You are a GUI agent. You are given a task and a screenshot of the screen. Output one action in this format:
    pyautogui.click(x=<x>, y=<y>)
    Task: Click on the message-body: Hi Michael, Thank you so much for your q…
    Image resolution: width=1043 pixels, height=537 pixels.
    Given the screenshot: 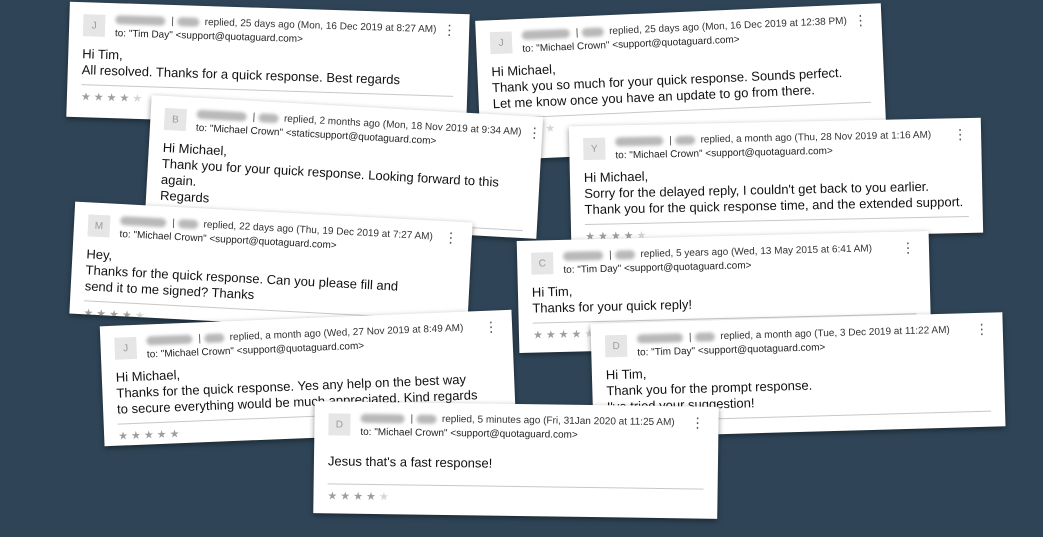 What is the action you would take?
    pyautogui.click(x=667, y=86)
    